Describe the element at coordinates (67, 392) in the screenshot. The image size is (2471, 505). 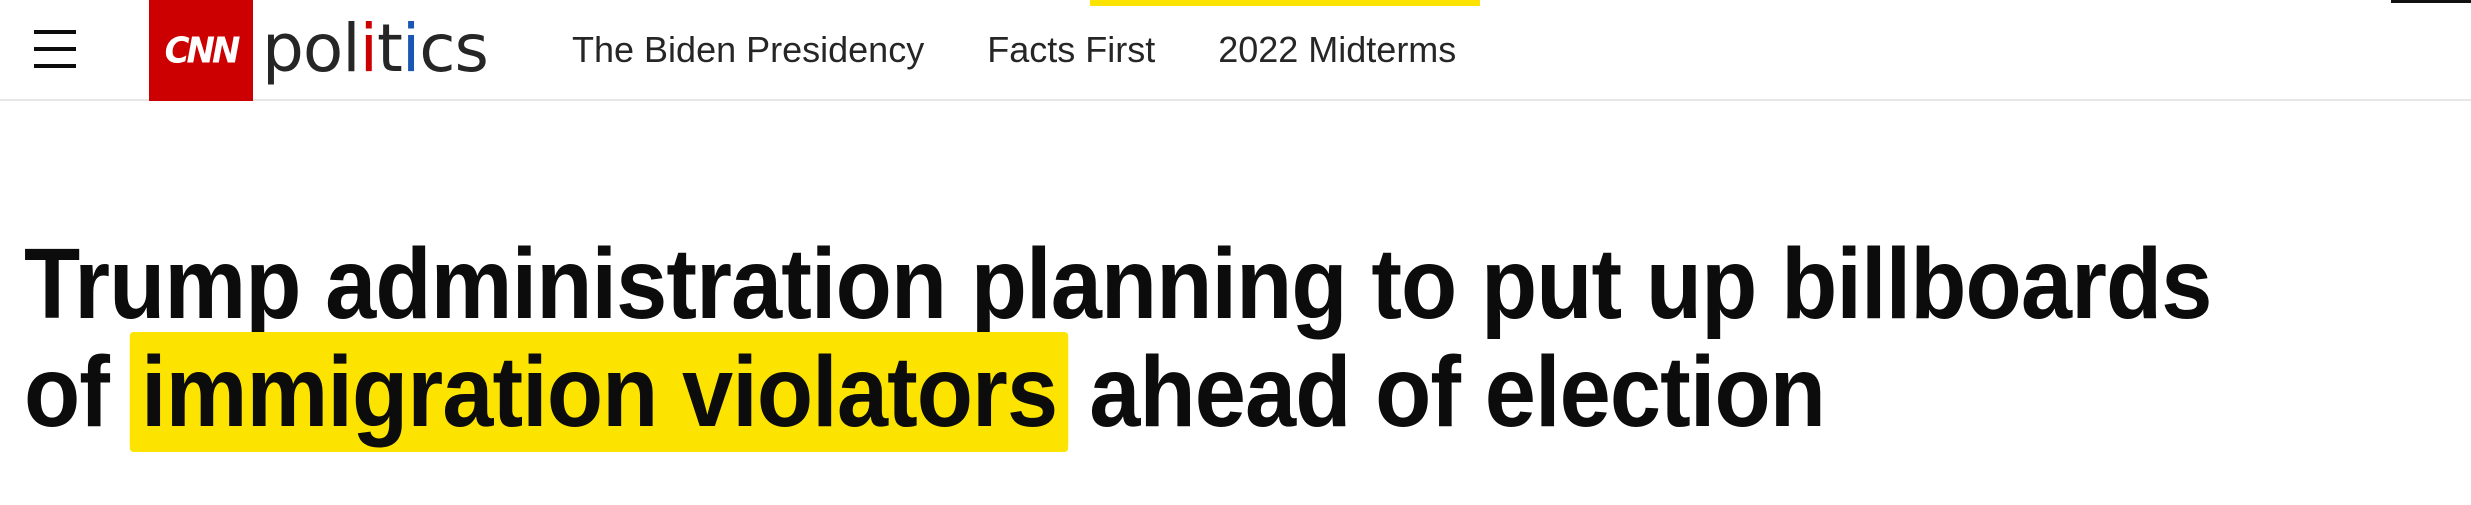
I see `headline-line-2-prefix: of` at that location.